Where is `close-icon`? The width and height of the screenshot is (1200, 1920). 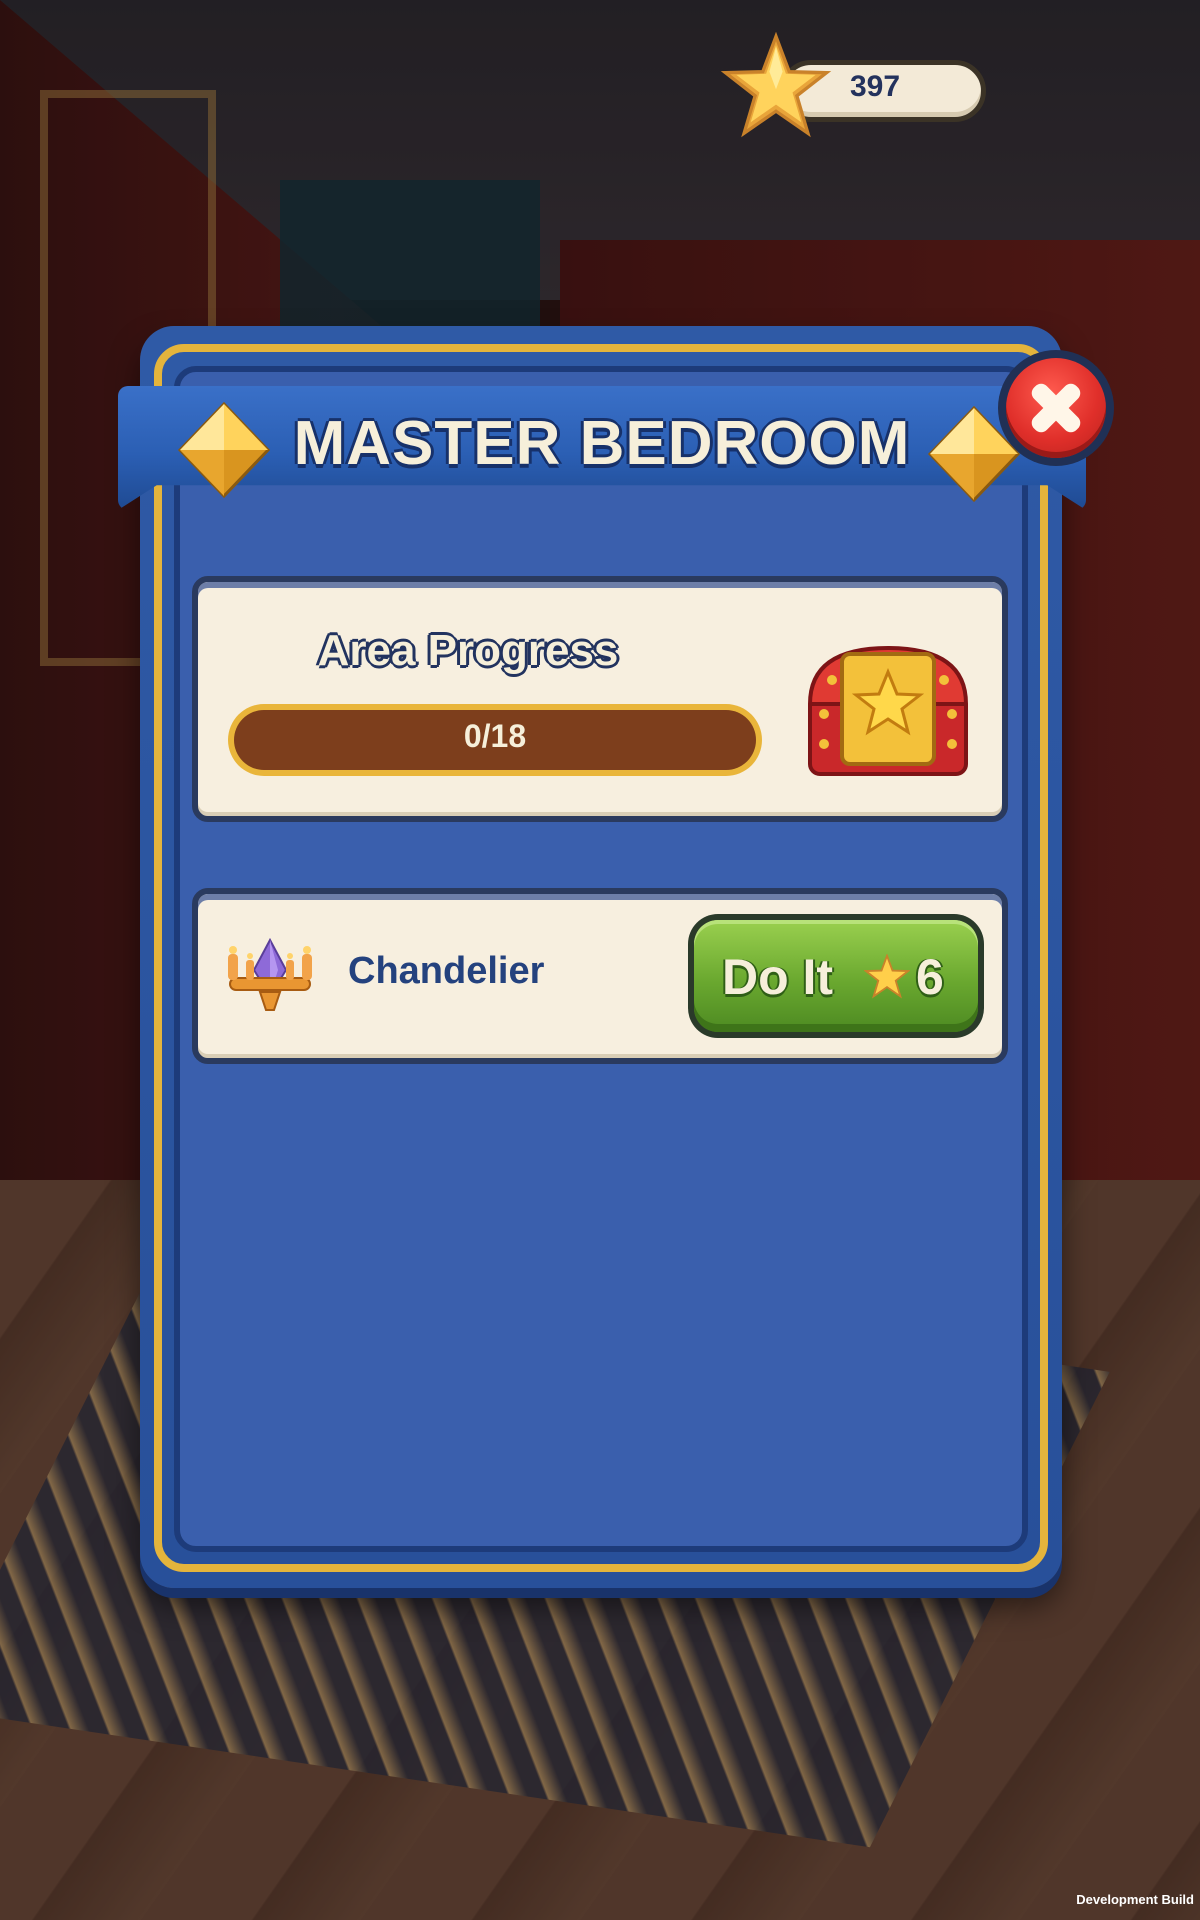
close-icon is located at coordinates (1056, 408).